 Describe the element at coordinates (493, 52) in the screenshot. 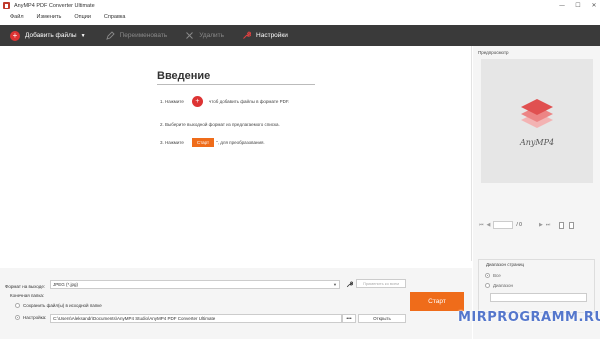

I see `preview-label: Предпросмотр` at that location.